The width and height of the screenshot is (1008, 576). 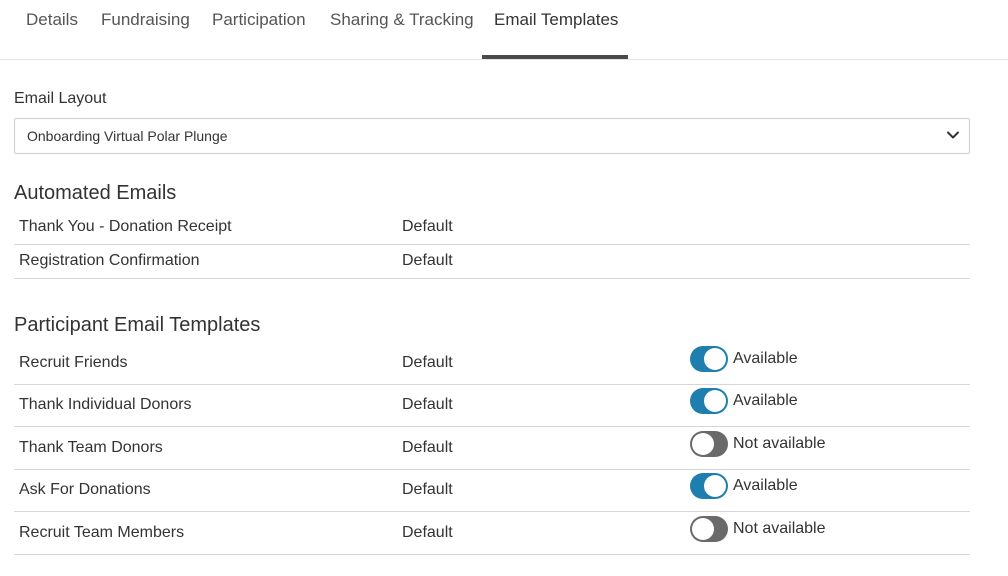 I want to click on active-tab-indicator, so click(x=555, y=57).